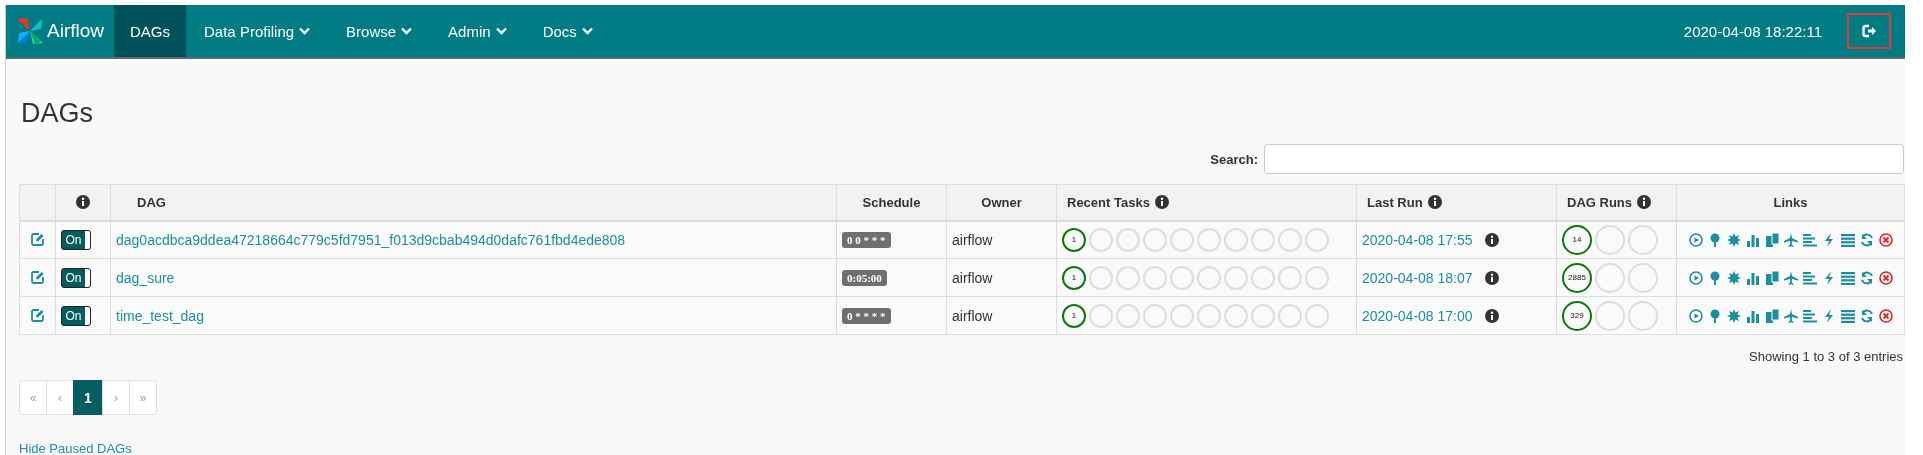 The height and width of the screenshot is (455, 1923). What do you see at coordinates (75, 31) in the screenshot?
I see `brand-link: Airflow` at bounding box center [75, 31].